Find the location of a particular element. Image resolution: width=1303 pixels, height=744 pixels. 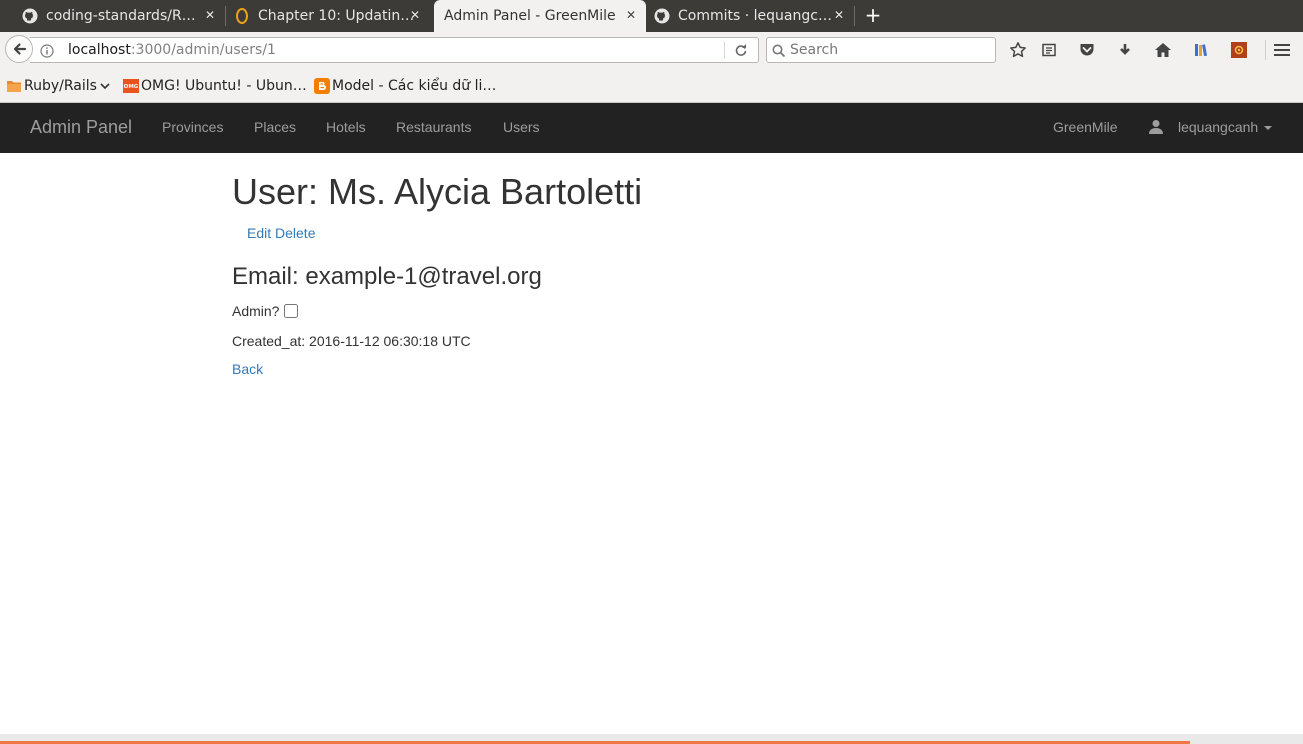

tab-admin-panel: Admin Panel - GreenMile ✕ is located at coordinates (540, 16).